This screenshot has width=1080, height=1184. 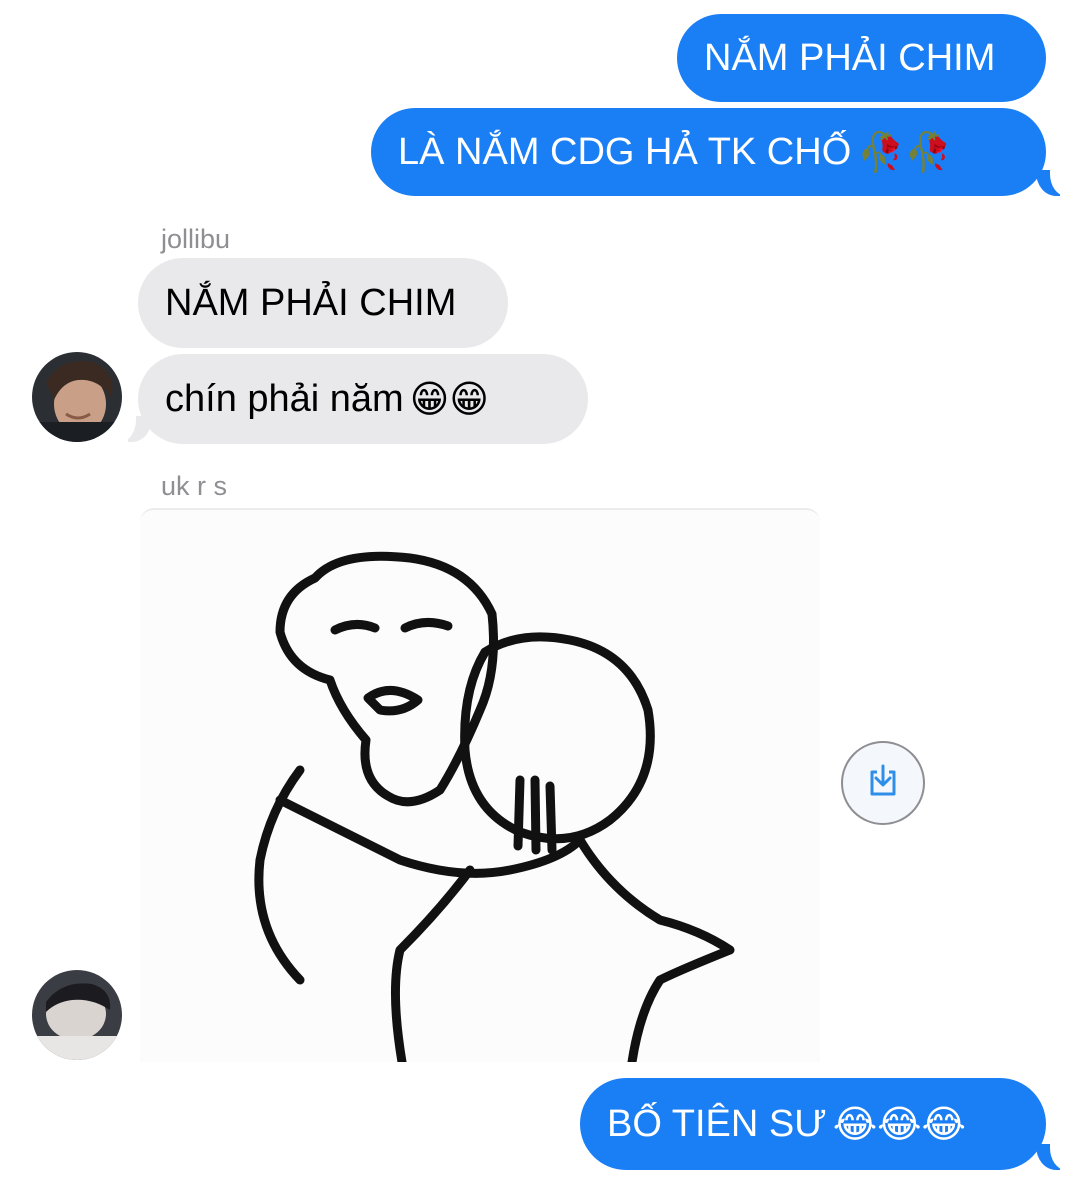 I want to click on download-icon, so click(x=883, y=783).